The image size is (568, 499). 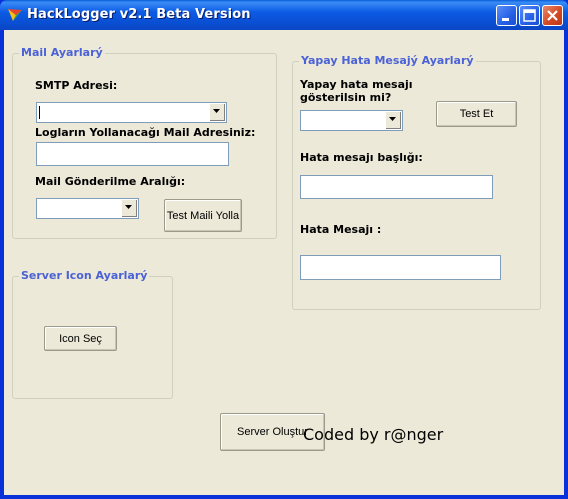 I want to click on app-icon, so click(x=15, y=15).